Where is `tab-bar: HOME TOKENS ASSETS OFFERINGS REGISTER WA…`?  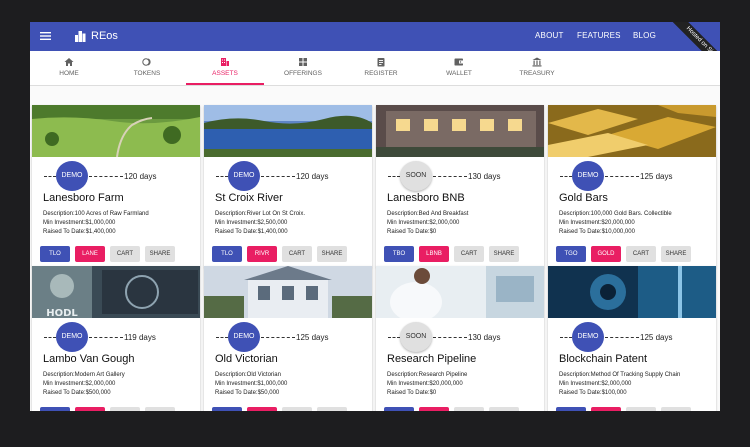 tab-bar: HOME TOKENS ASSETS OFFERINGS REGISTER WA… is located at coordinates (375, 68).